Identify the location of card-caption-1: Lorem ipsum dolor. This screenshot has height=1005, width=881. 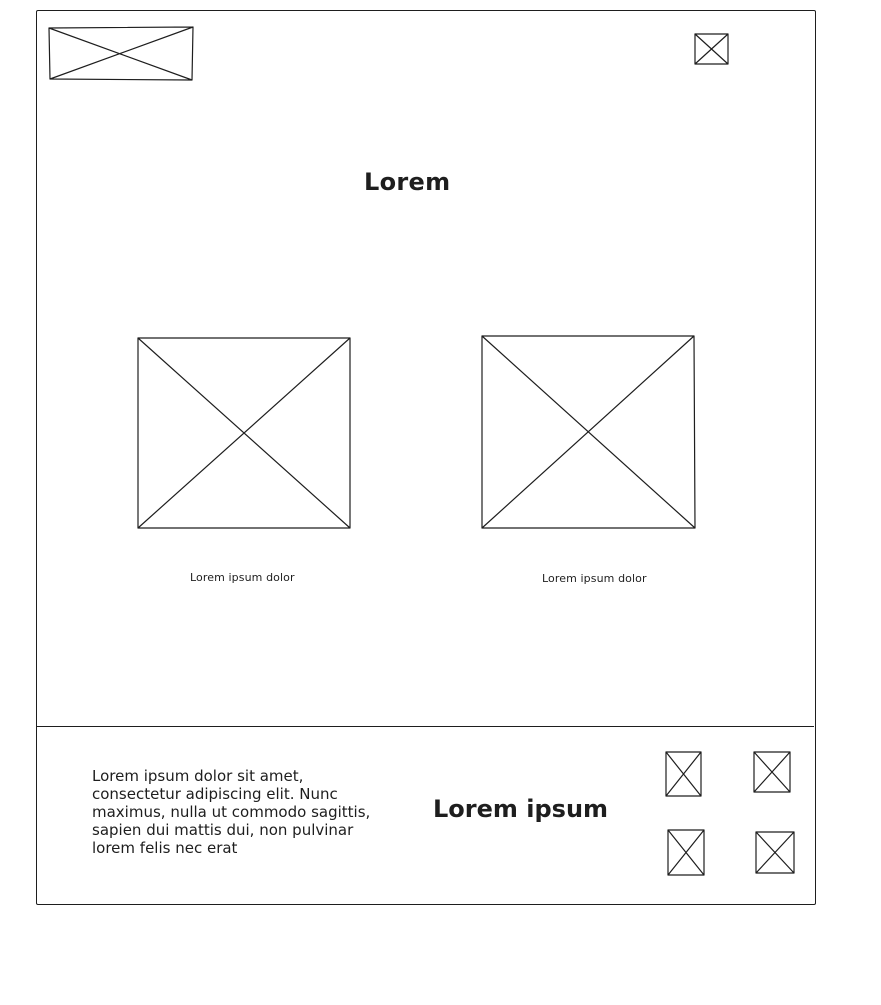
(242, 577).